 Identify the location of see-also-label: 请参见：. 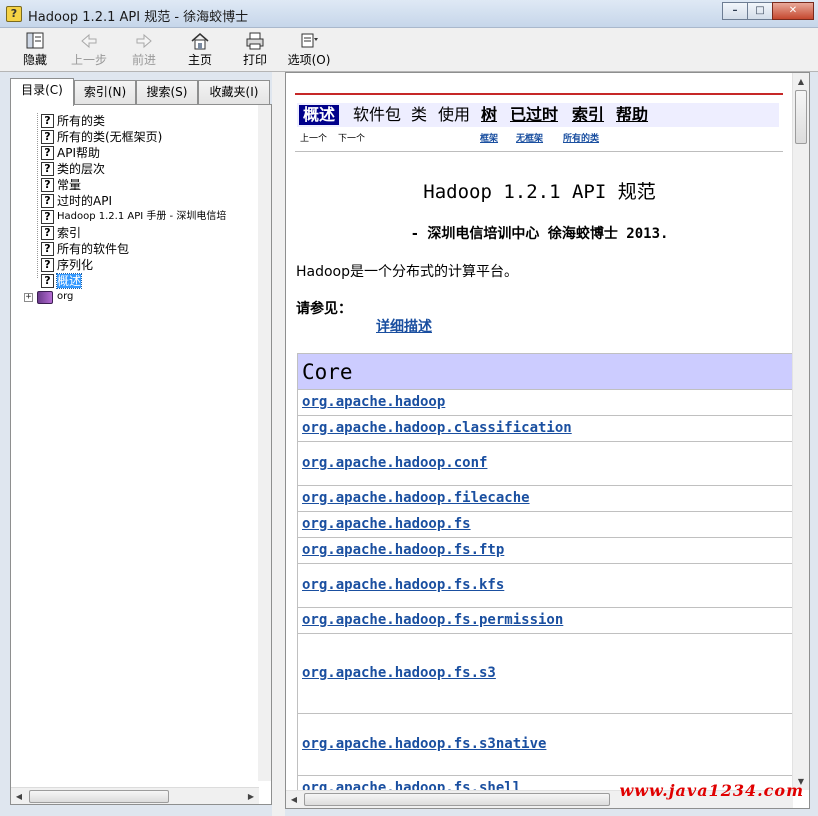
(324, 309).